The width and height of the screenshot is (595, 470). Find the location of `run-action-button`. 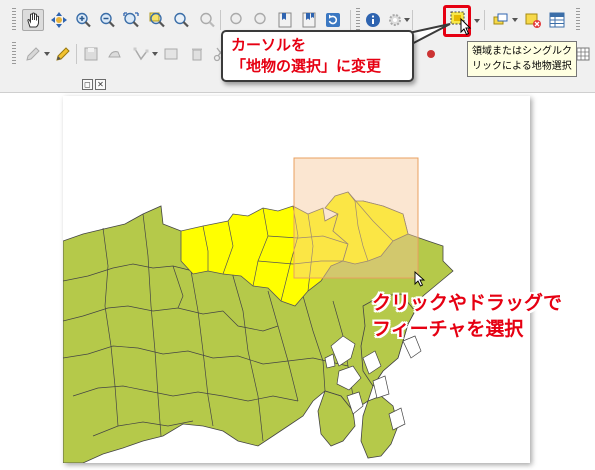

run-action-button is located at coordinates (395, 20).